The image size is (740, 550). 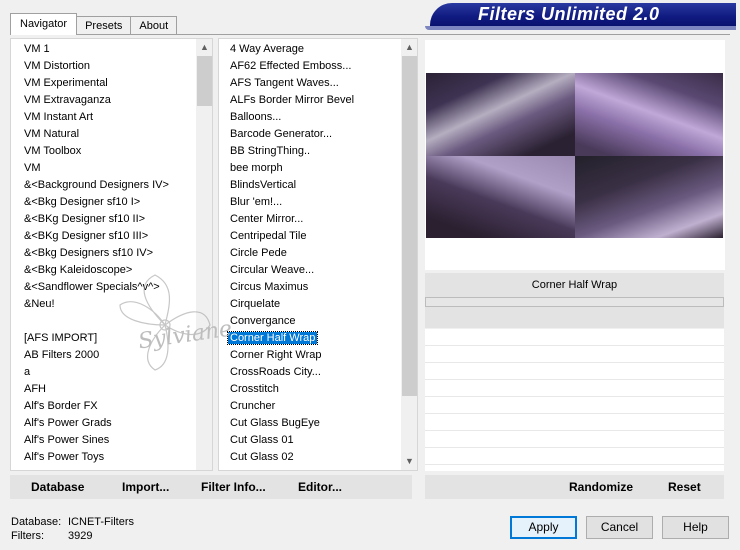 What do you see at coordinates (318, 168) in the screenshot?
I see `filter-item: bee morph` at bounding box center [318, 168].